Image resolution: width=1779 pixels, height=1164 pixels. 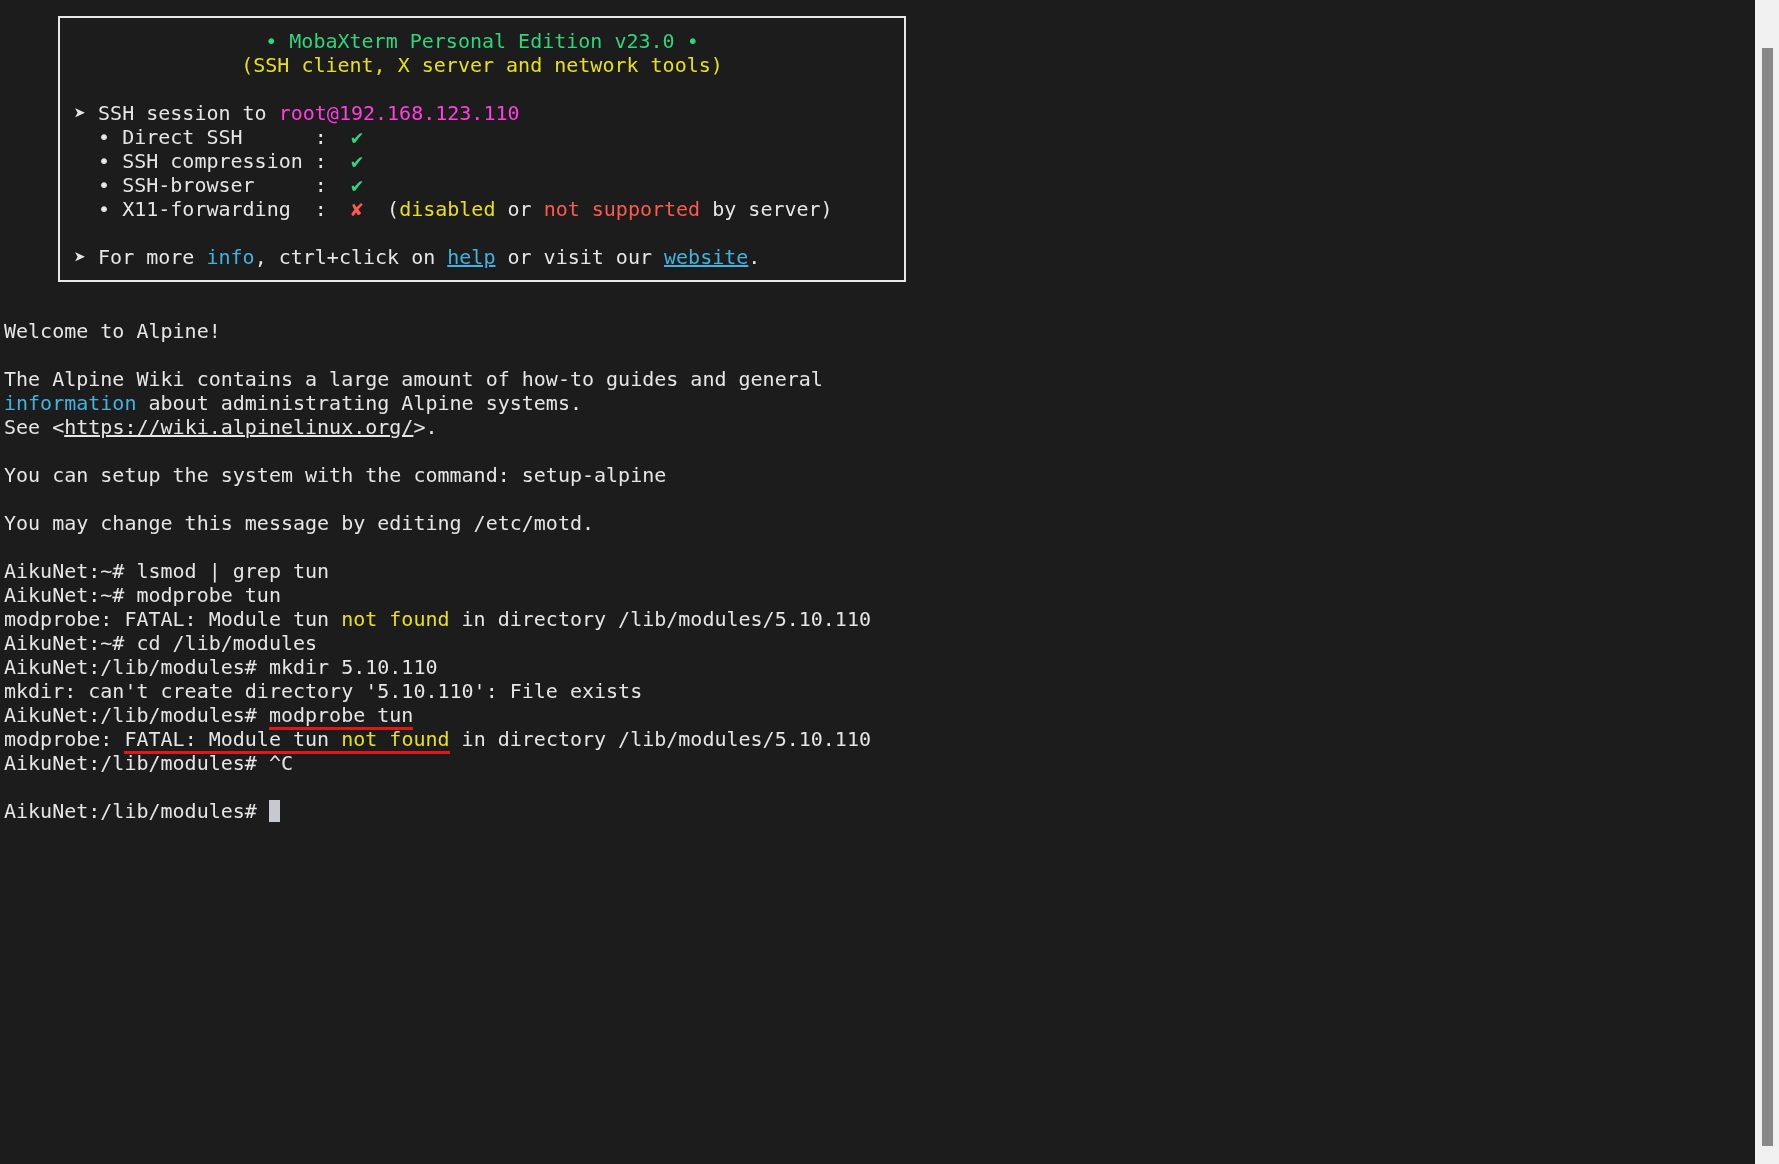 I want to click on link: https://wiki.alpinelinux.org/, so click(x=239, y=427).